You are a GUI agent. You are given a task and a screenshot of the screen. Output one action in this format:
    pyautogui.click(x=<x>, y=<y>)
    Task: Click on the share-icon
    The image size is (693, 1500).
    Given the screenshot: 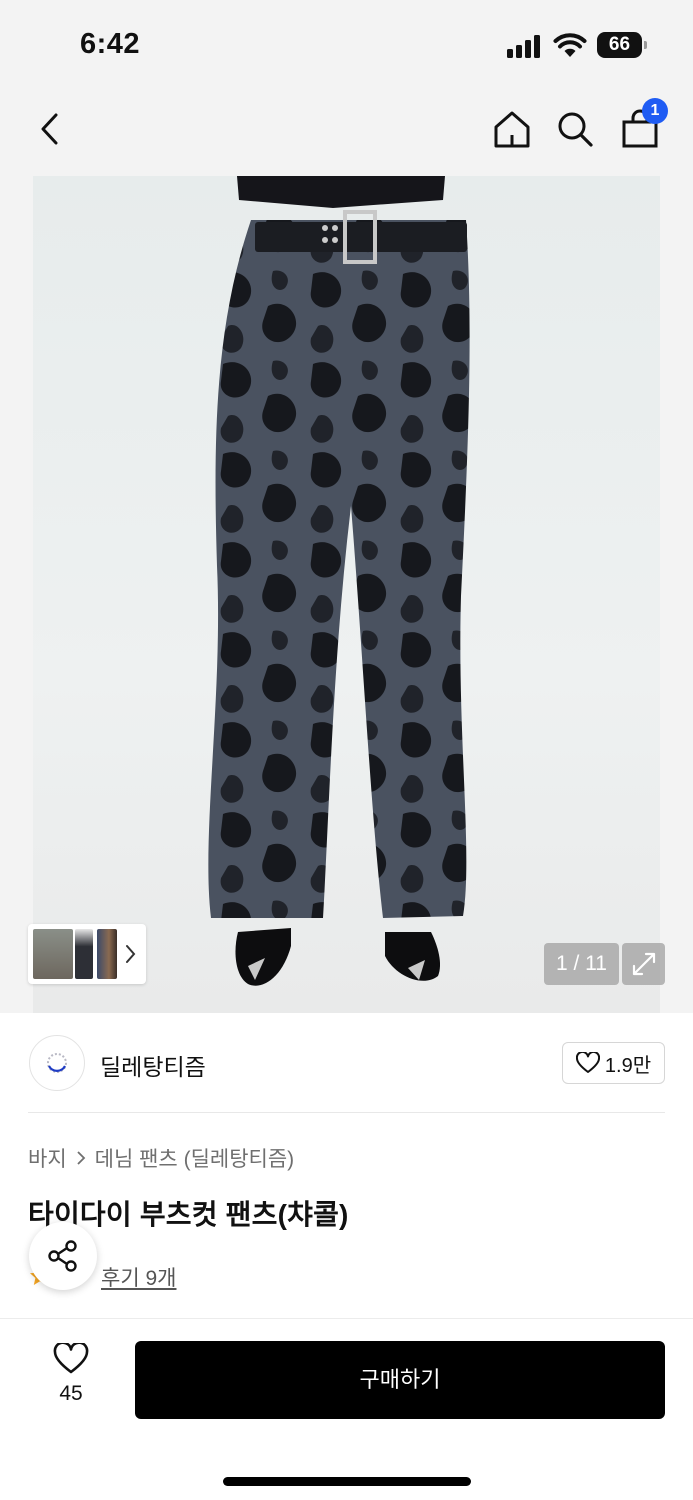 What is the action you would take?
    pyautogui.click(x=62, y=1256)
    